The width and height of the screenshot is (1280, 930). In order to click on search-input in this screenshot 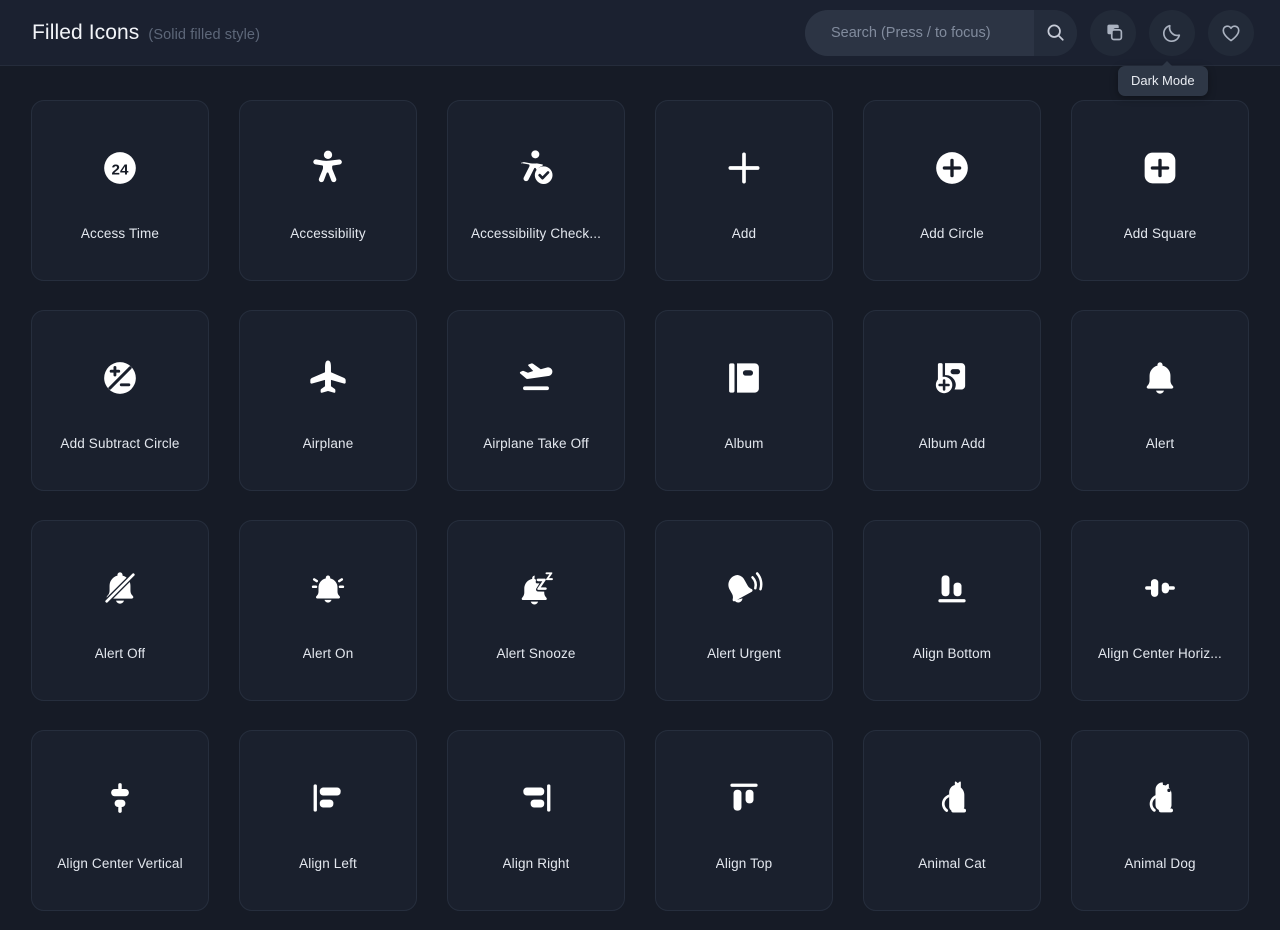, I will do `click(919, 32)`.